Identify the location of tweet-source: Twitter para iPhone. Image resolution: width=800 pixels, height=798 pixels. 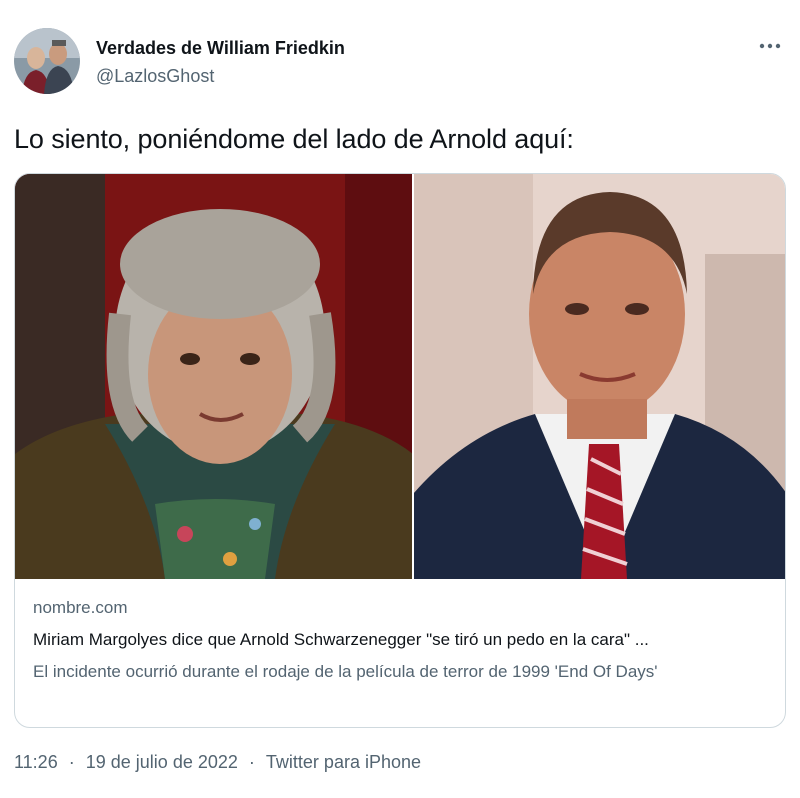
(343, 762).